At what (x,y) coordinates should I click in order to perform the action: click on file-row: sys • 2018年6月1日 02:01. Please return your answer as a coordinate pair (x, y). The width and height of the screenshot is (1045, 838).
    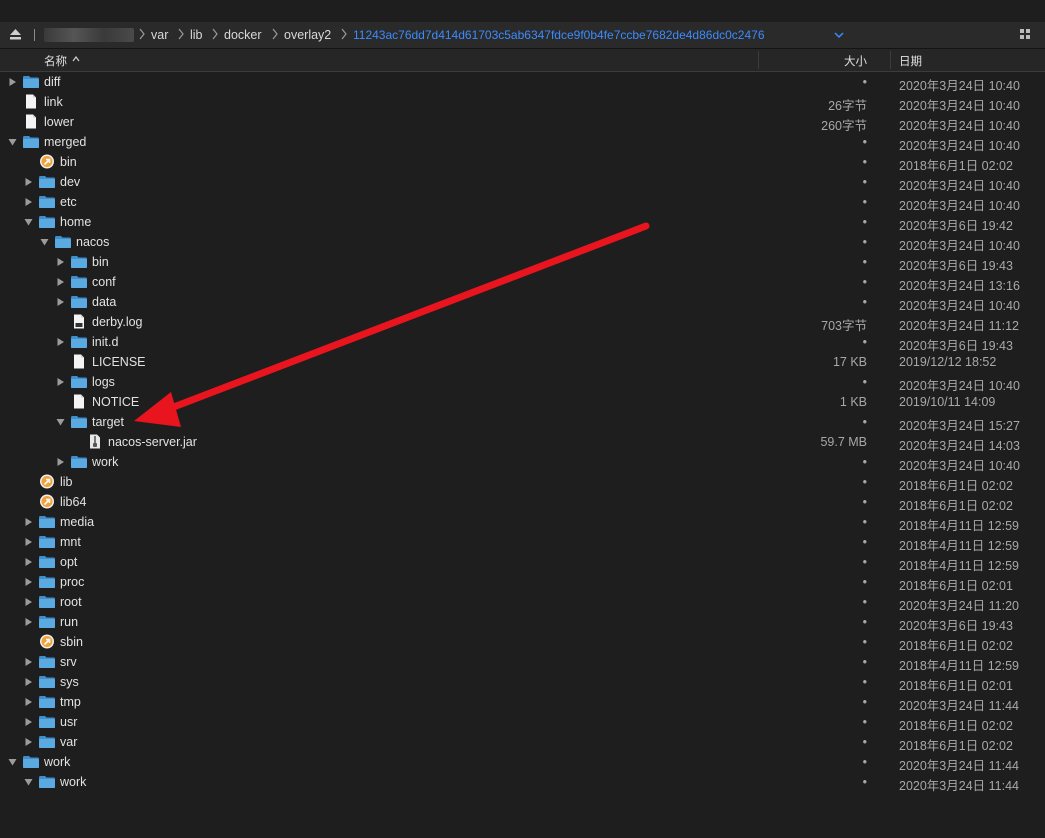
    Looking at the image, I should click on (522, 682).